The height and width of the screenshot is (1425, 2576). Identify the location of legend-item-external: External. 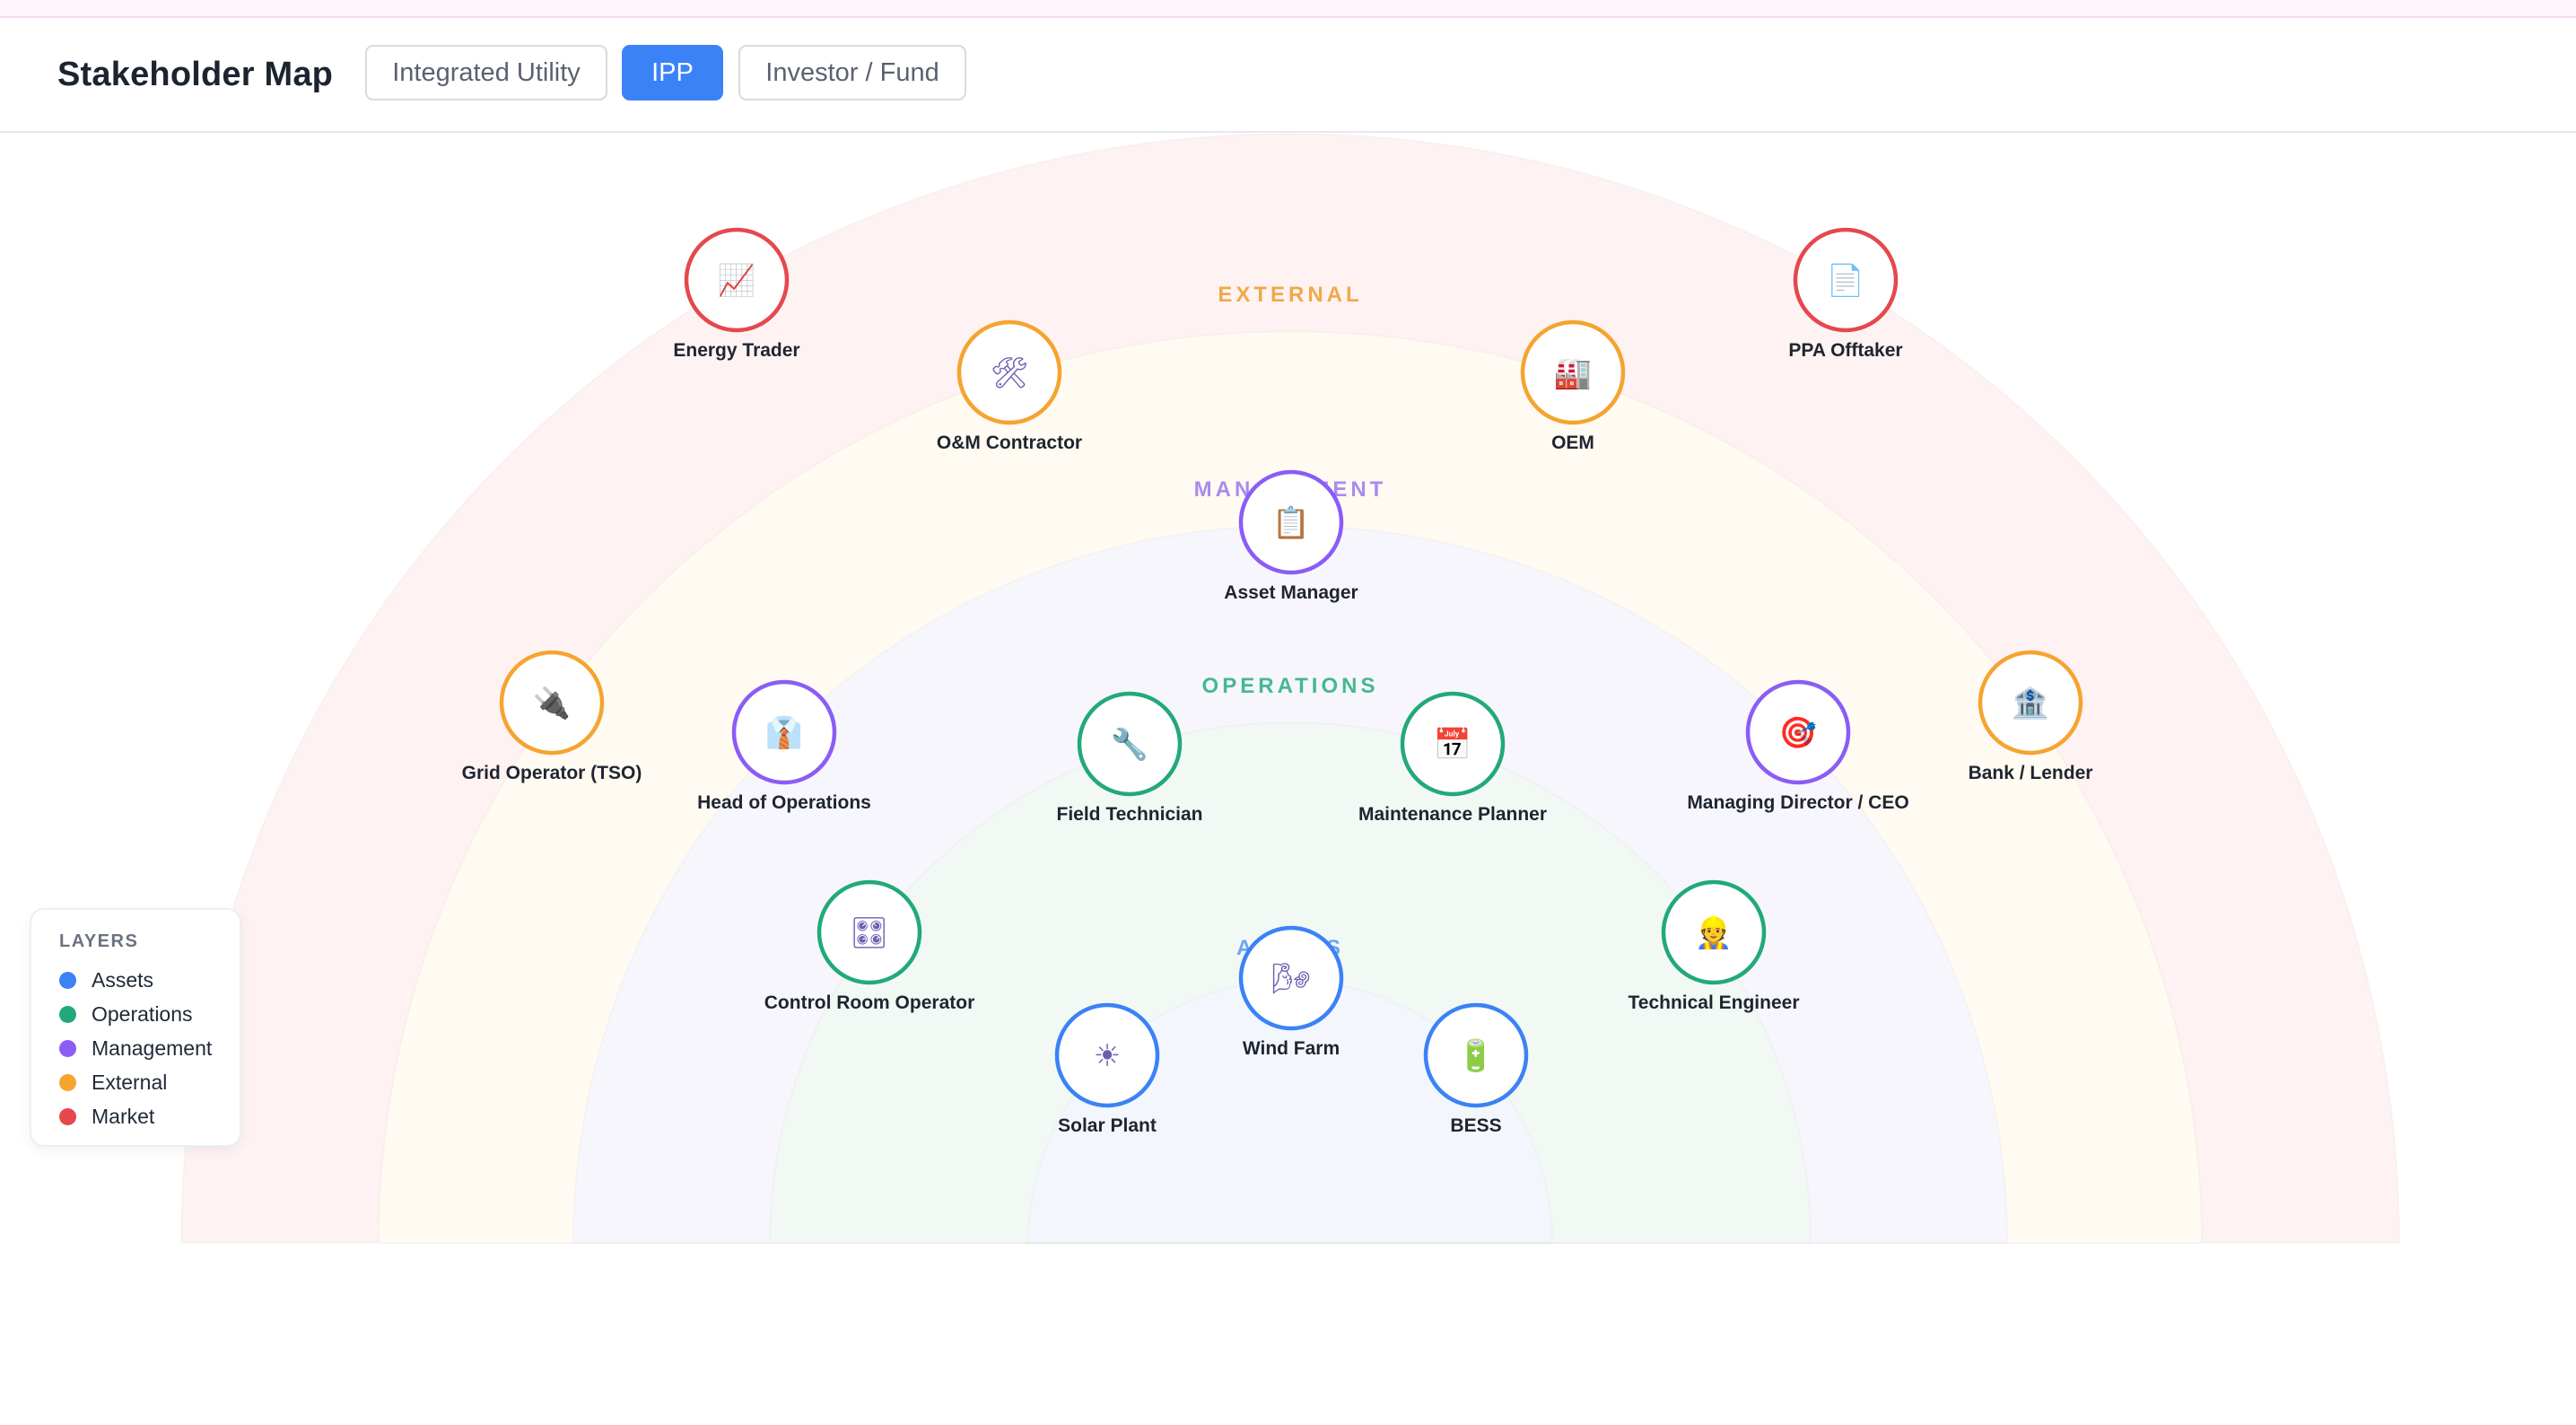
(149, 1082).